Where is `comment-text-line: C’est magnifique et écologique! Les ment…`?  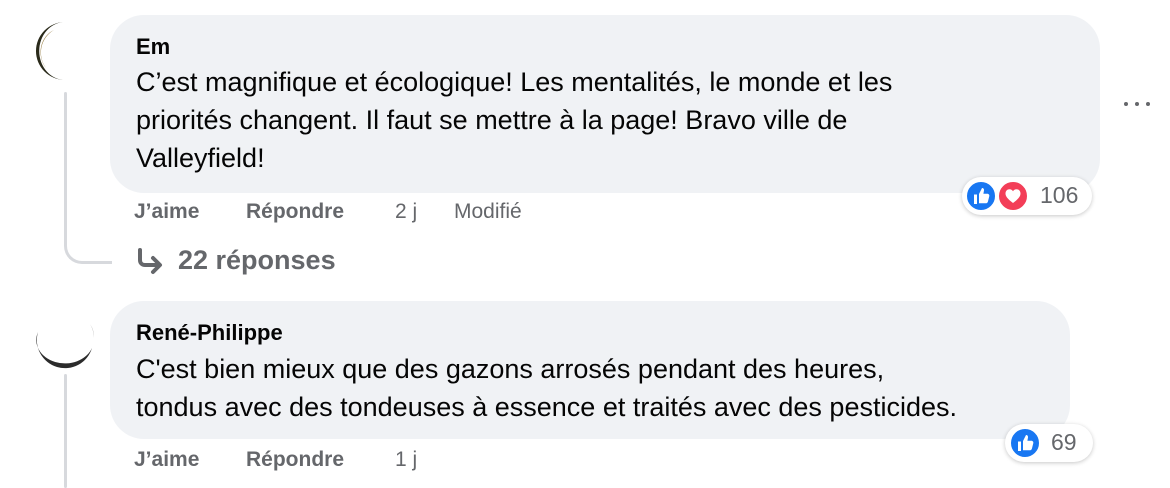 comment-text-line: C’est magnifique et écologique! Les ment… is located at coordinates (514, 82).